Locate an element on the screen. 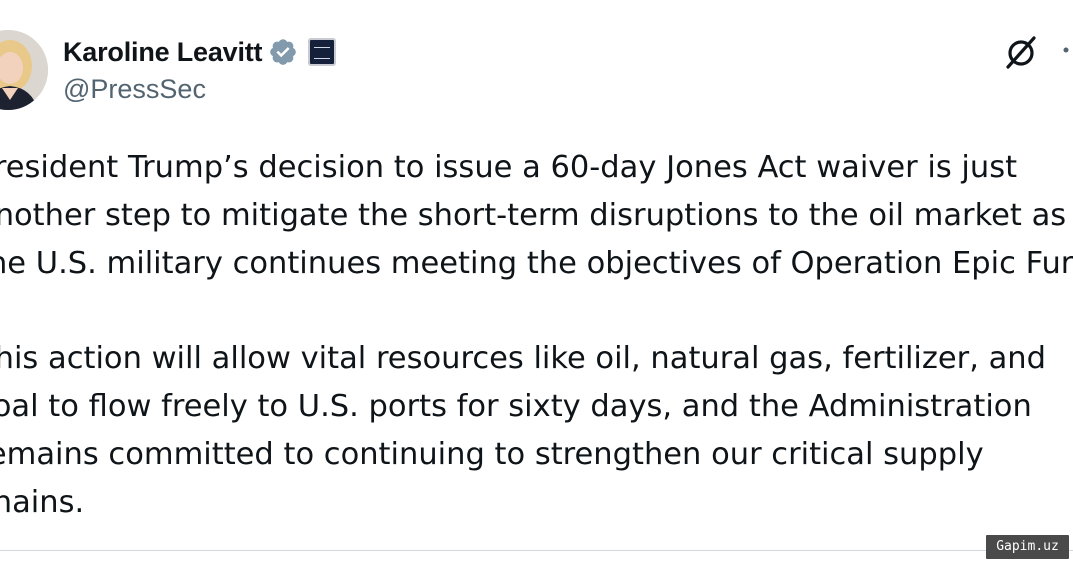 The image size is (1073, 565). author-handle: @PressSec is located at coordinates (134, 89).